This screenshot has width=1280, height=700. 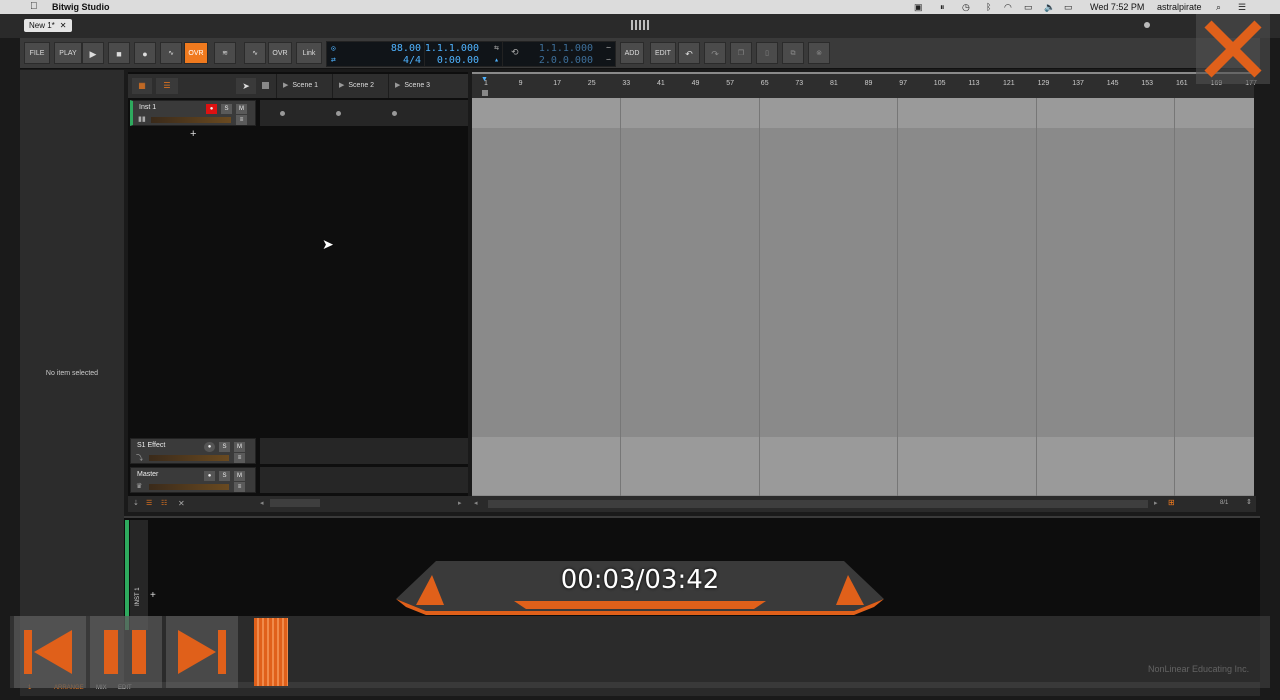 I want to click on menu-user: astralpirate, so click(x=1179, y=7).